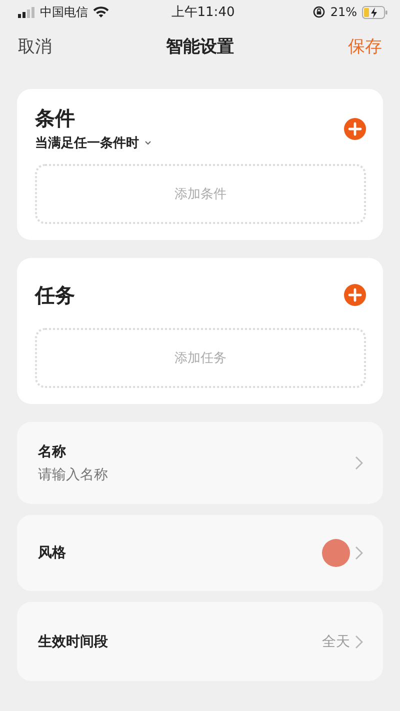 Image resolution: width=400 pixels, height=711 pixels. What do you see at coordinates (138, 475) in the screenshot?
I see `name-input-field: 请输入名称` at bounding box center [138, 475].